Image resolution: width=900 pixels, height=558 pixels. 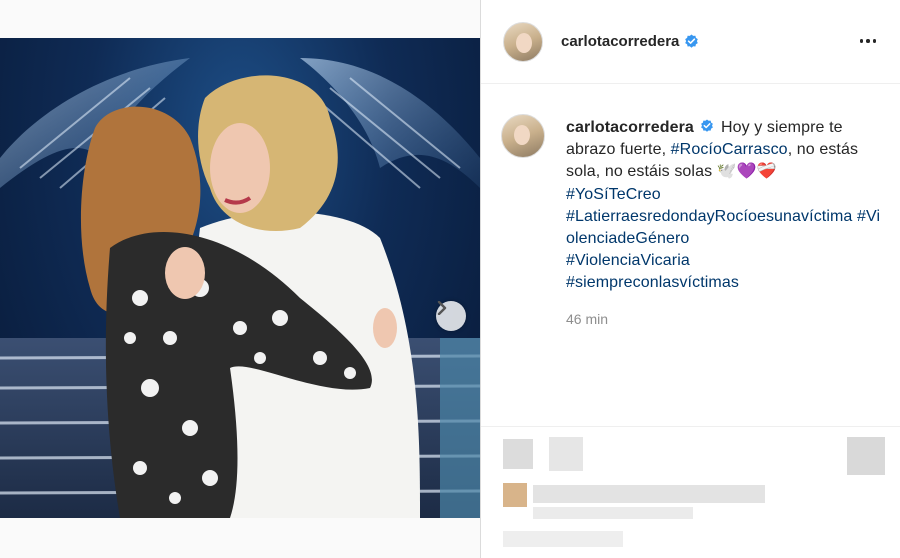 I want to click on likes-avatar, so click(x=515, y=495).